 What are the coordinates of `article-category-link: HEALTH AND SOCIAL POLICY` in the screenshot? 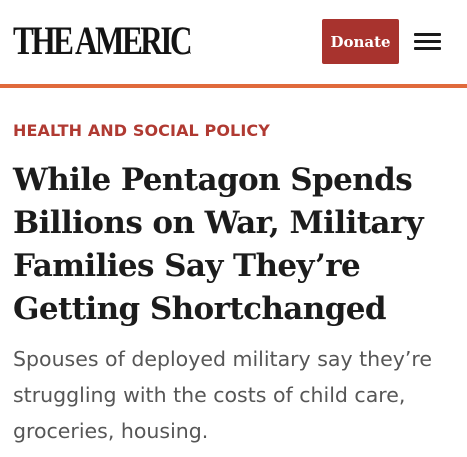 It's located at (141, 130).